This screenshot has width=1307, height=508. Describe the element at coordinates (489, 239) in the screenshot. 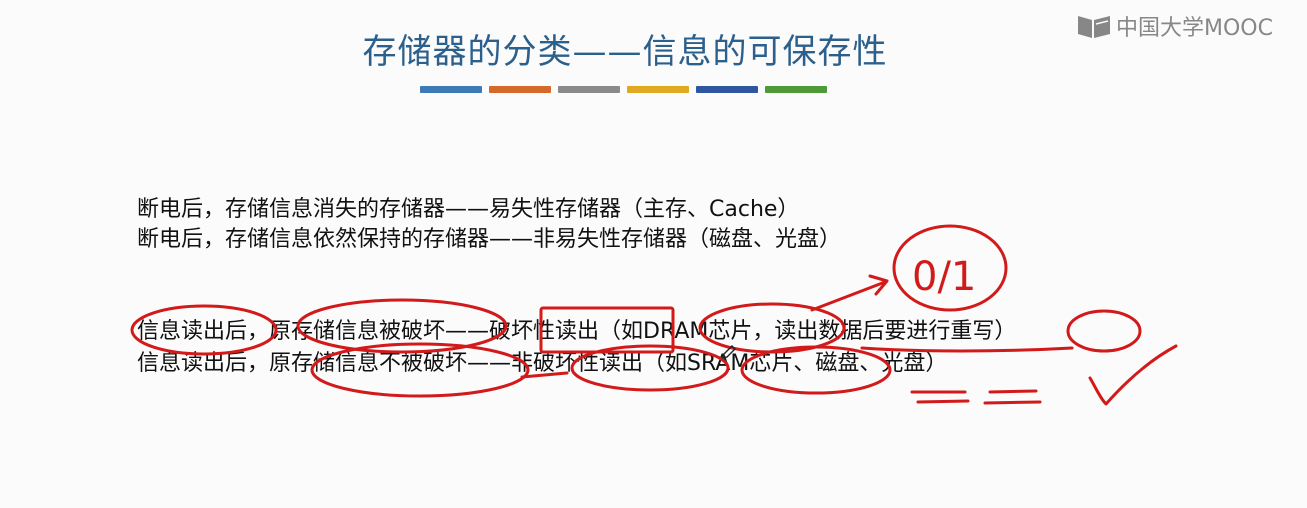

I see `nonvolatile-memory-line: 断电后，存储信息依然保持的存储器——非易失性存储器（磁盘、光盘）` at that location.